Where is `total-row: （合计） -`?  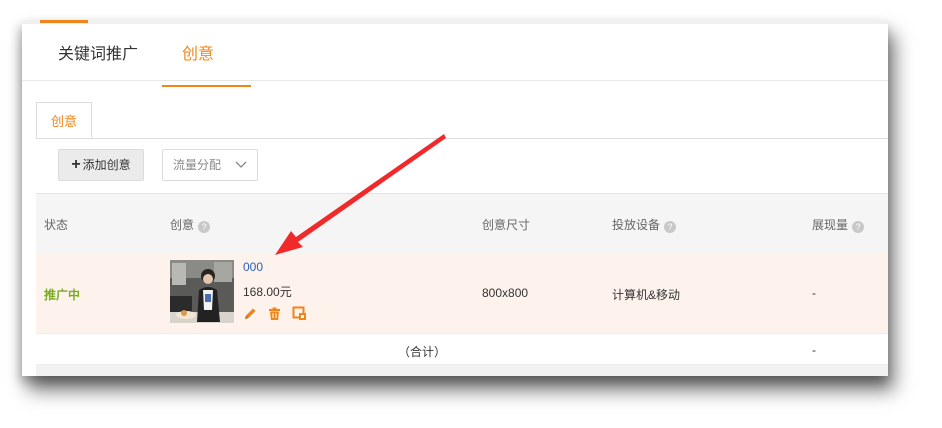
total-row: （合计） - is located at coordinates (462, 349).